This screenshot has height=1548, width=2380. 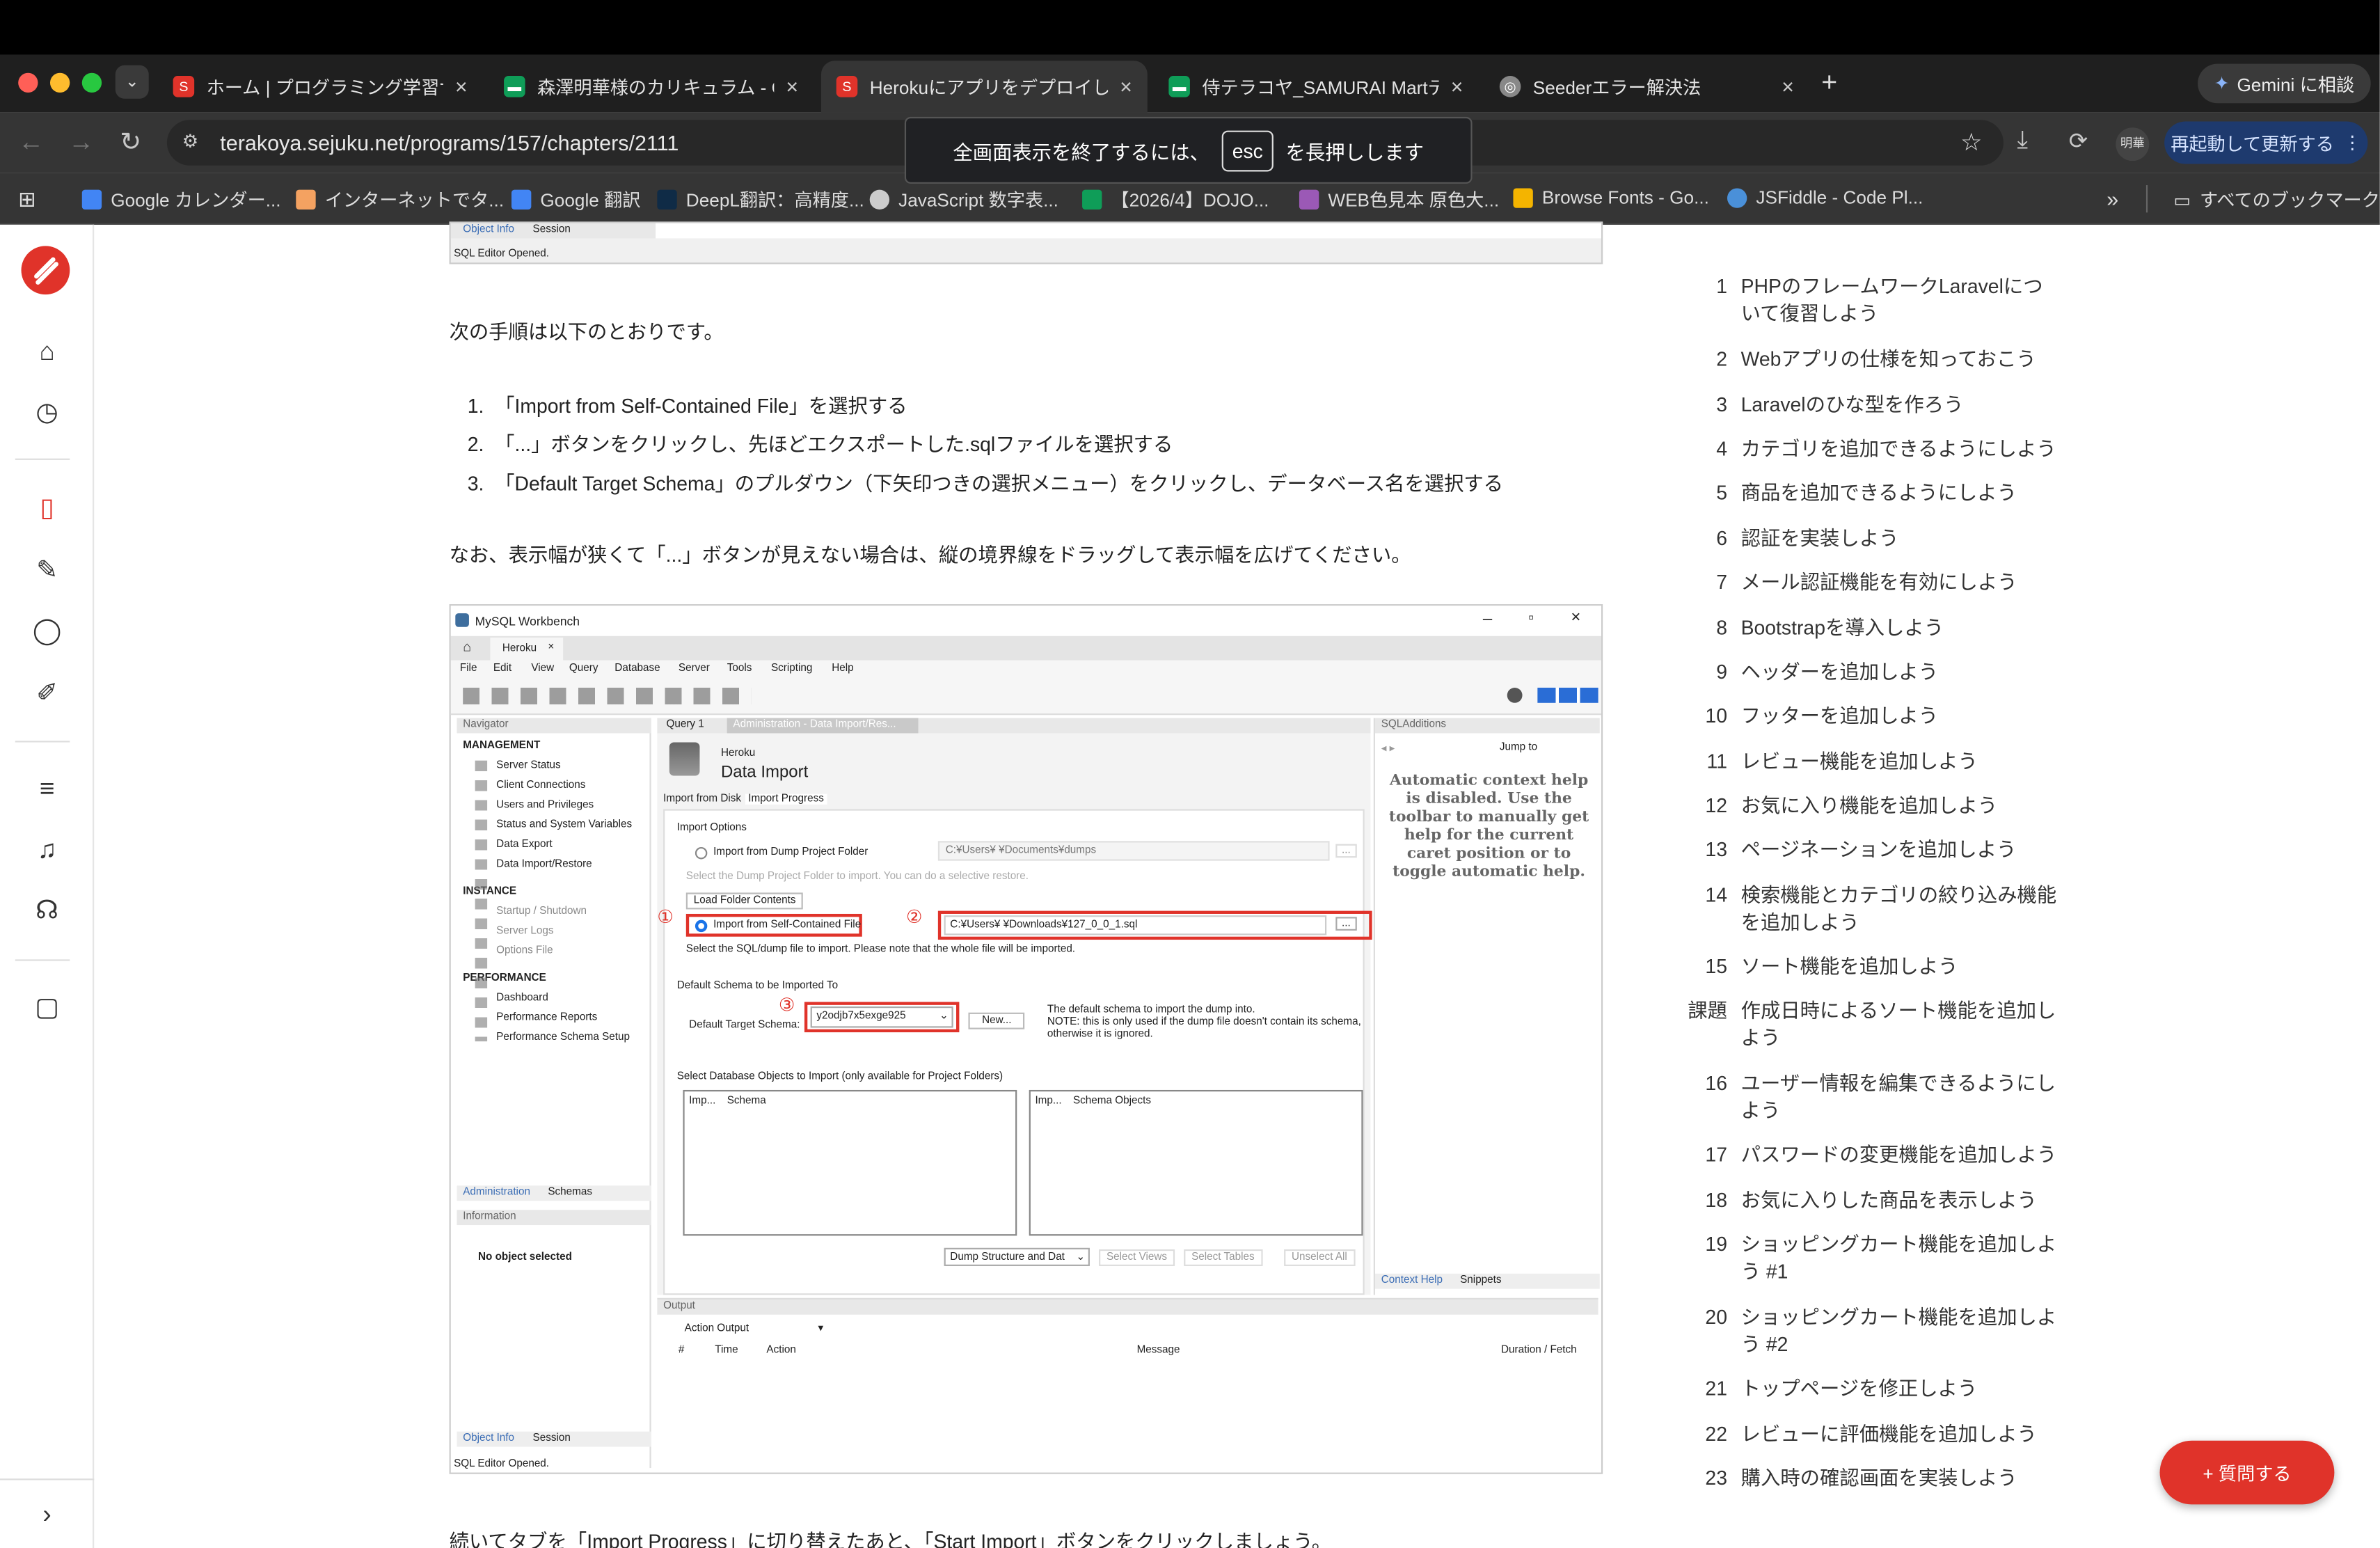 I want to click on toc-num: 20, so click(x=1716, y=1317).